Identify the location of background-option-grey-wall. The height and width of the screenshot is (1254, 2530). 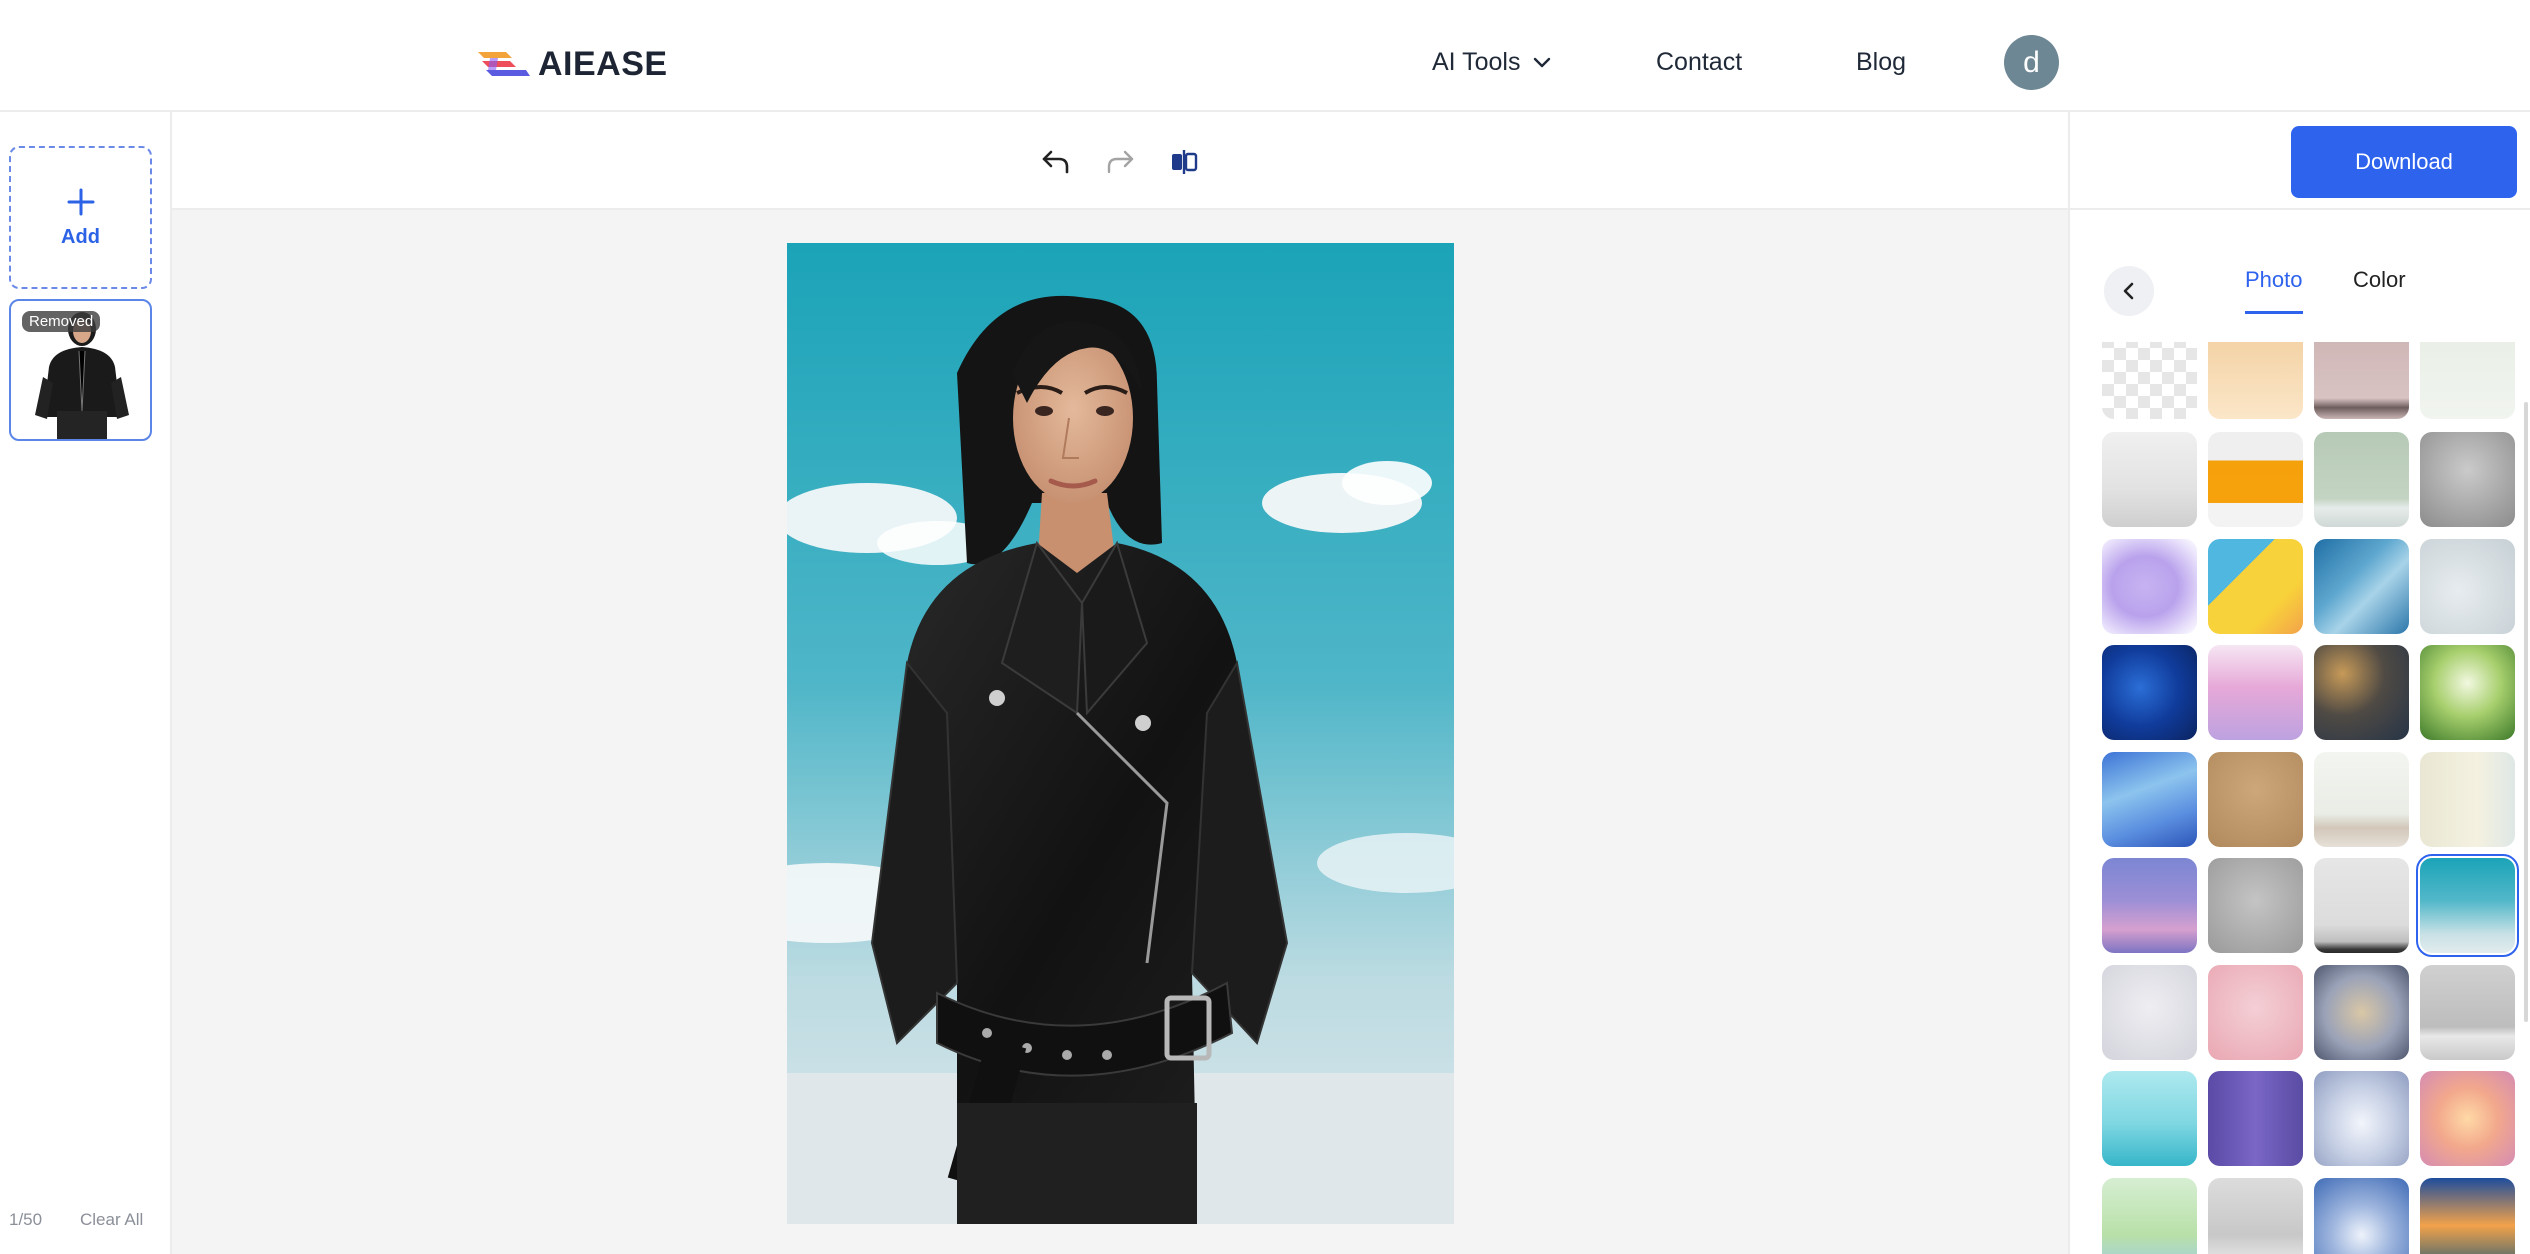
(2361, 905).